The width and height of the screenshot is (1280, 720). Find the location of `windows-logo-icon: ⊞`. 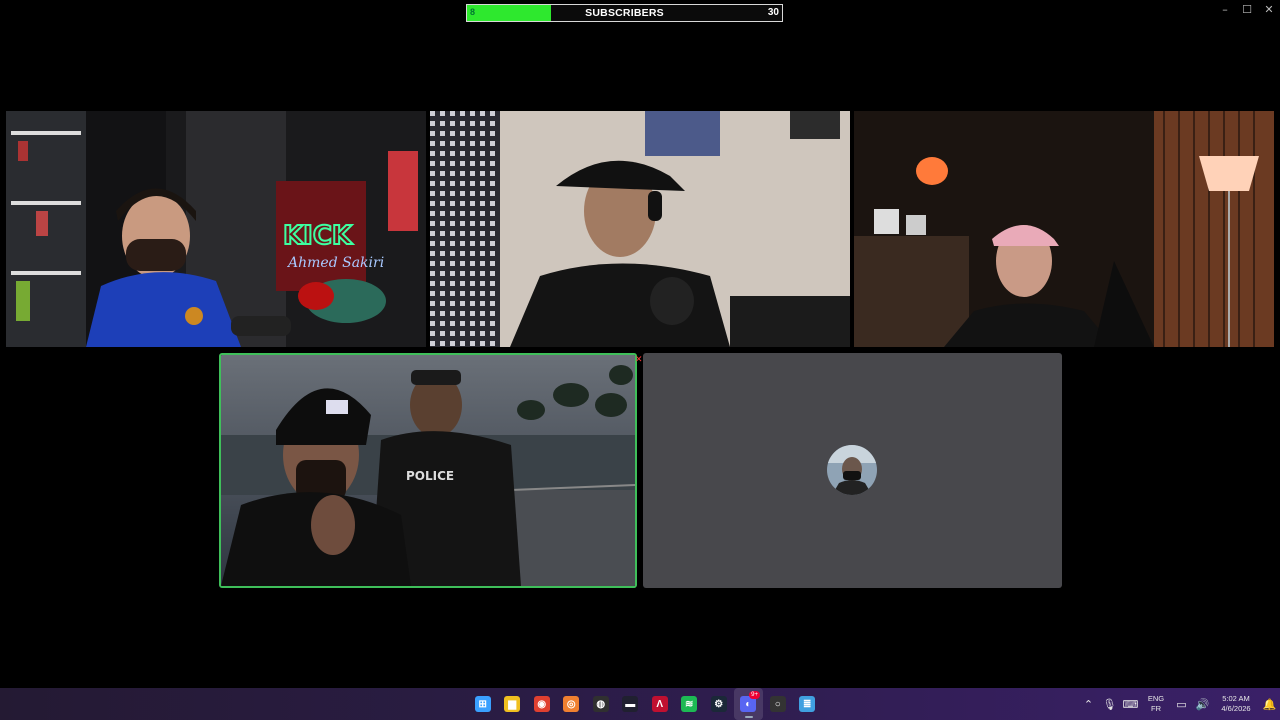

windows-logo-icon: ⊞ is located at coordinates (482, 704).